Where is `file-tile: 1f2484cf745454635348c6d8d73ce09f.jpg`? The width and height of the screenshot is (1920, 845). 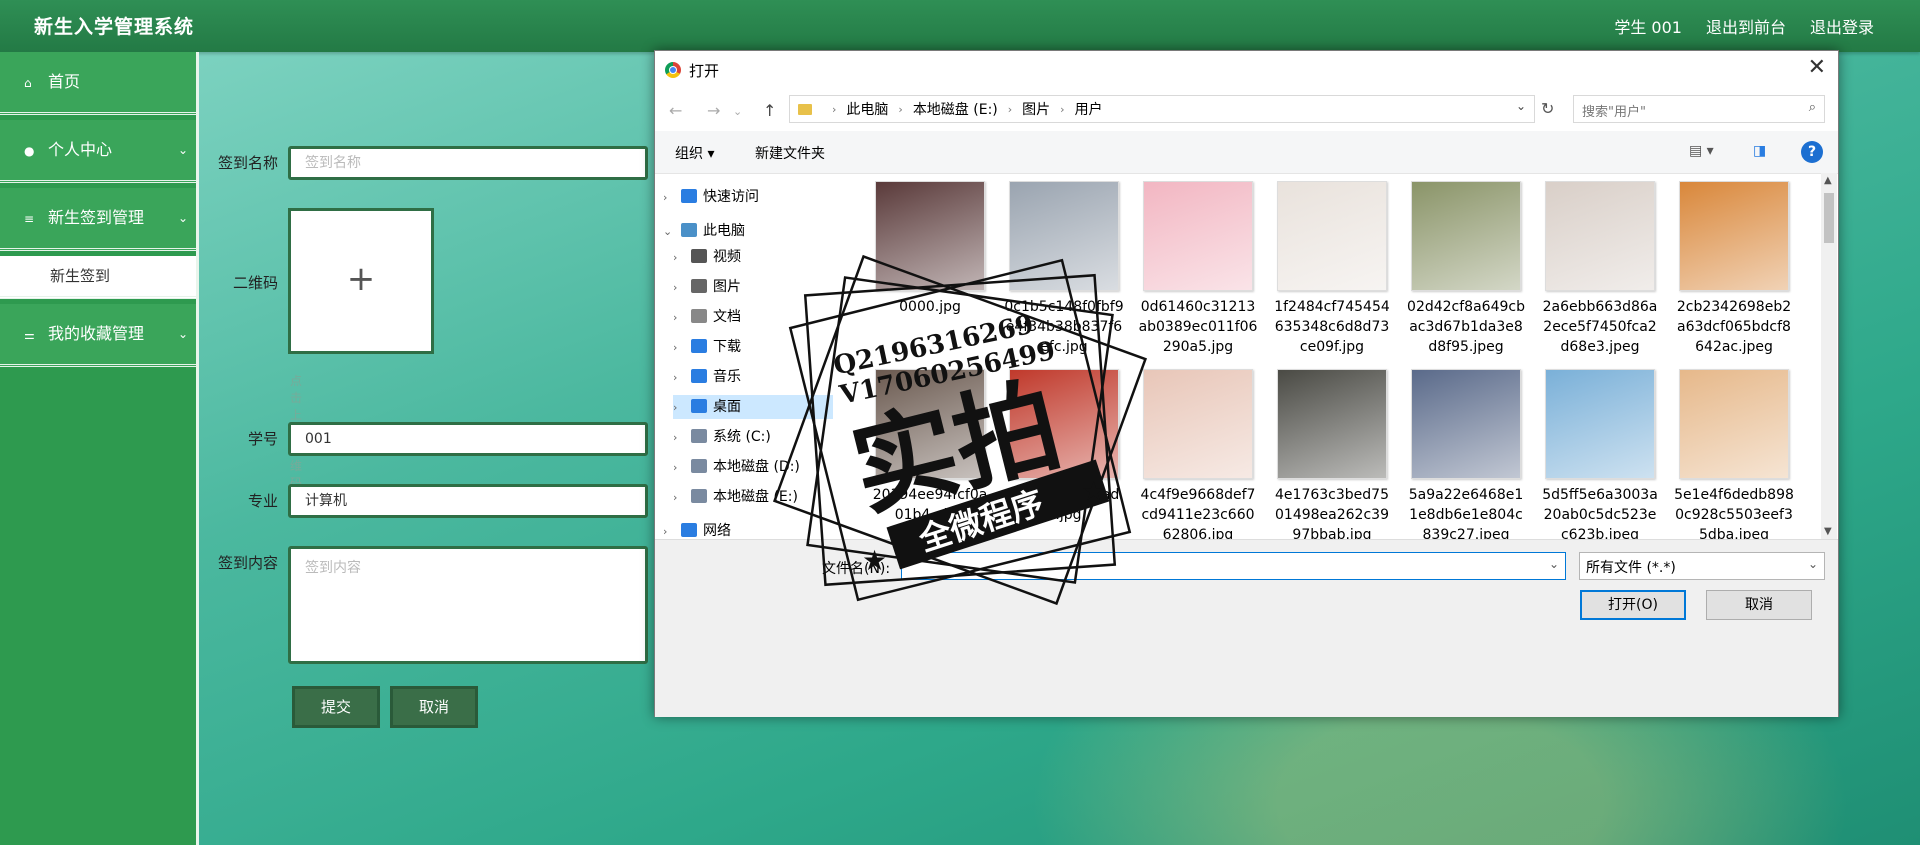
file-tile: 1f2484cf745454635348c6d8d73ce09f.jpg is located at coordinates (1332, 269).